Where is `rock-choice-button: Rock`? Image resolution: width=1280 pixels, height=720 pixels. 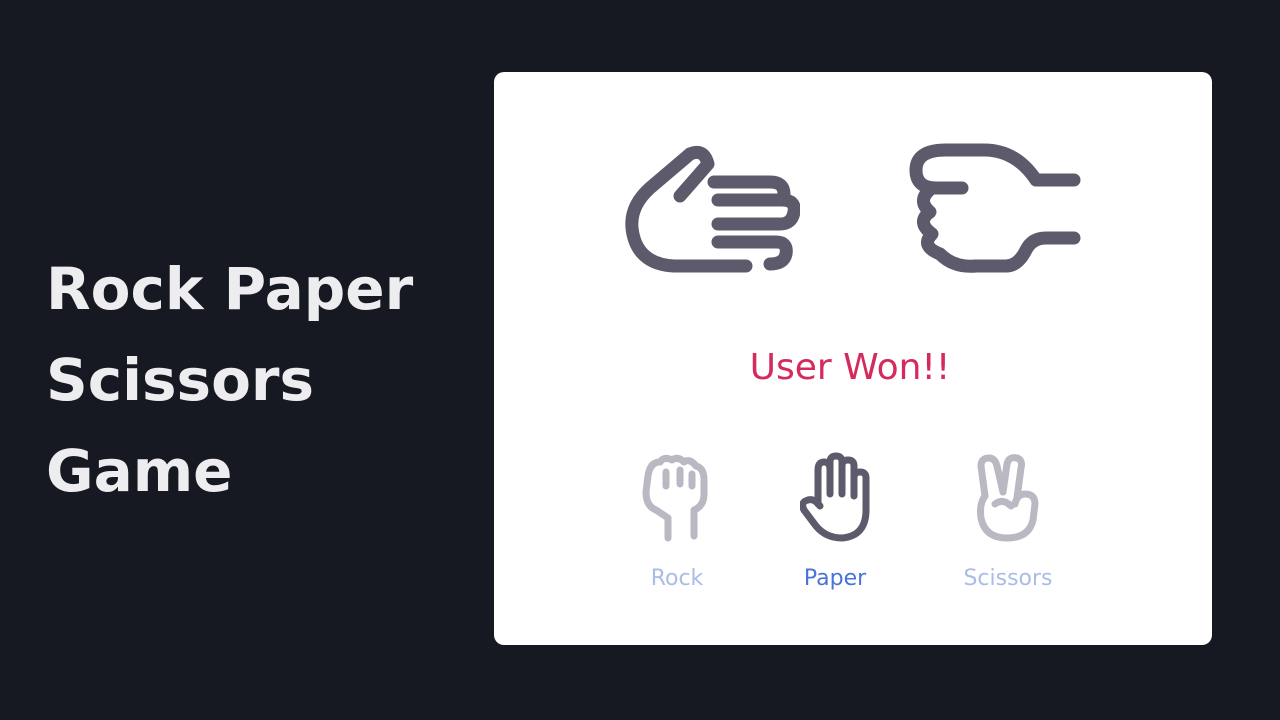 rock-choice-button: Rock is located at coordinates (677, 527).